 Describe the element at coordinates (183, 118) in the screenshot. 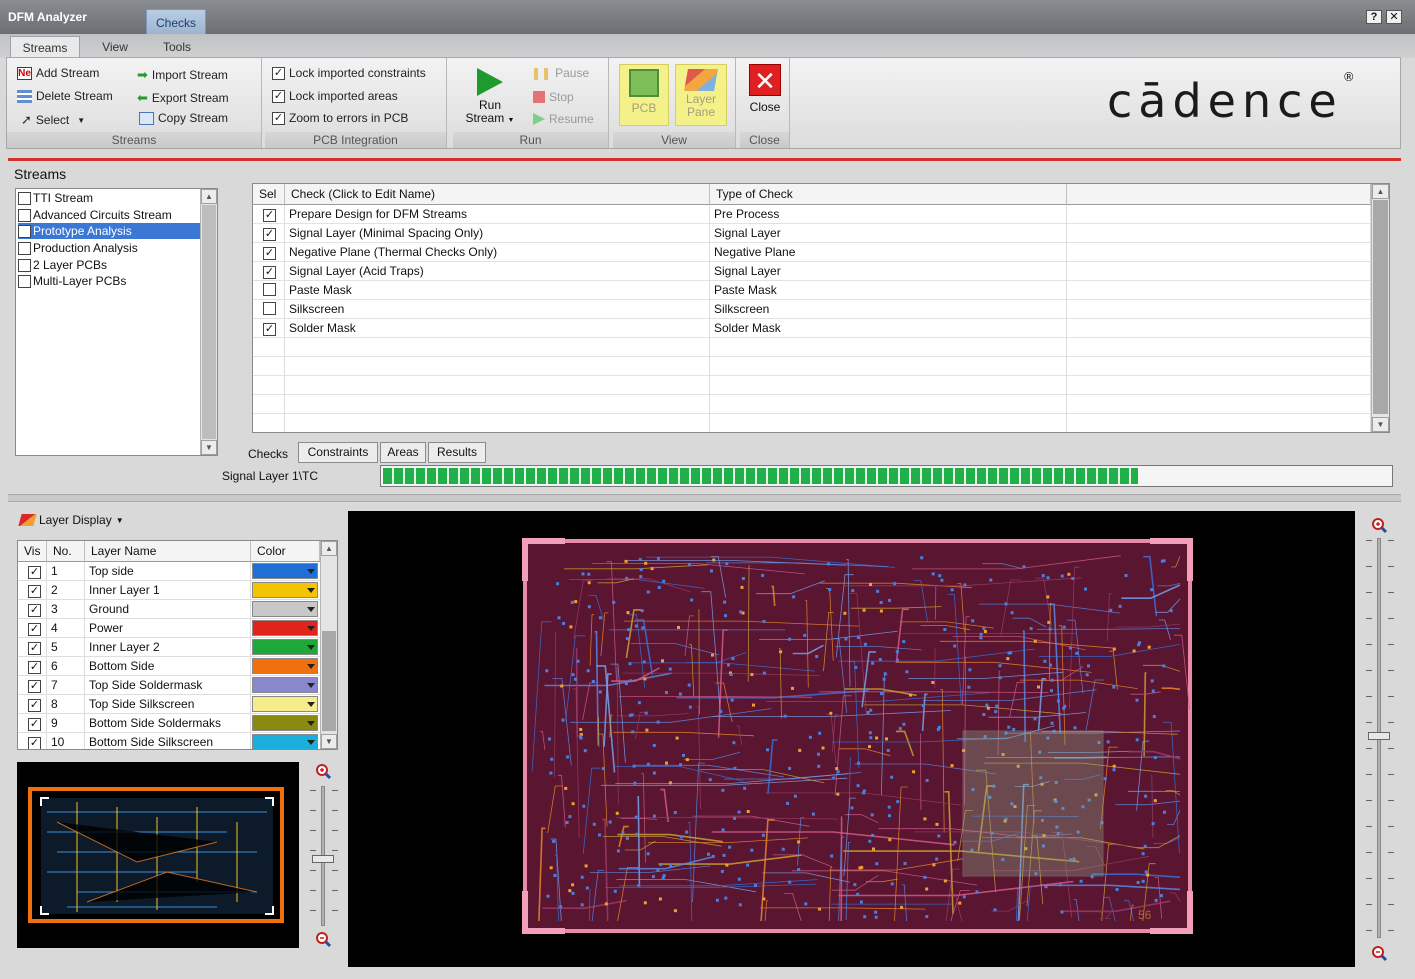

I see `copy-stream-button: Copy Stream` at that location.